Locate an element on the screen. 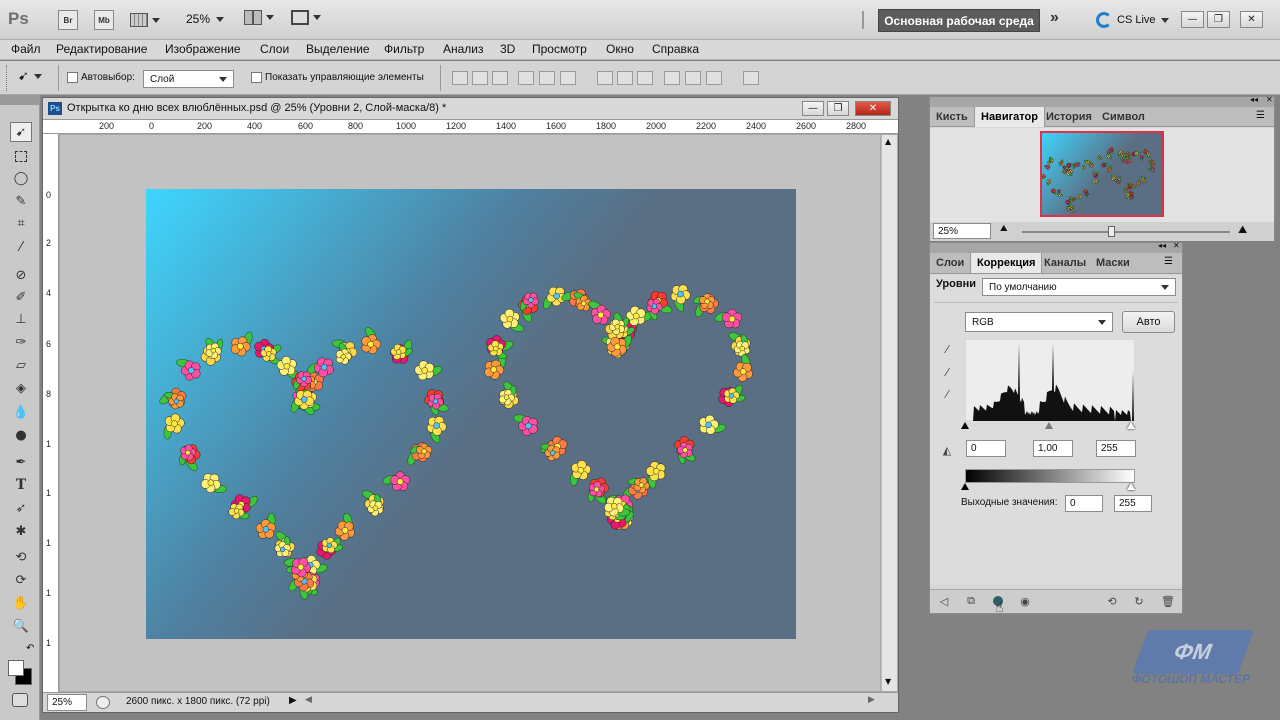 The width and height of the screenshot is (1280, 720). return-to-list-icon: ◁ is located at coordinates (944, 601).